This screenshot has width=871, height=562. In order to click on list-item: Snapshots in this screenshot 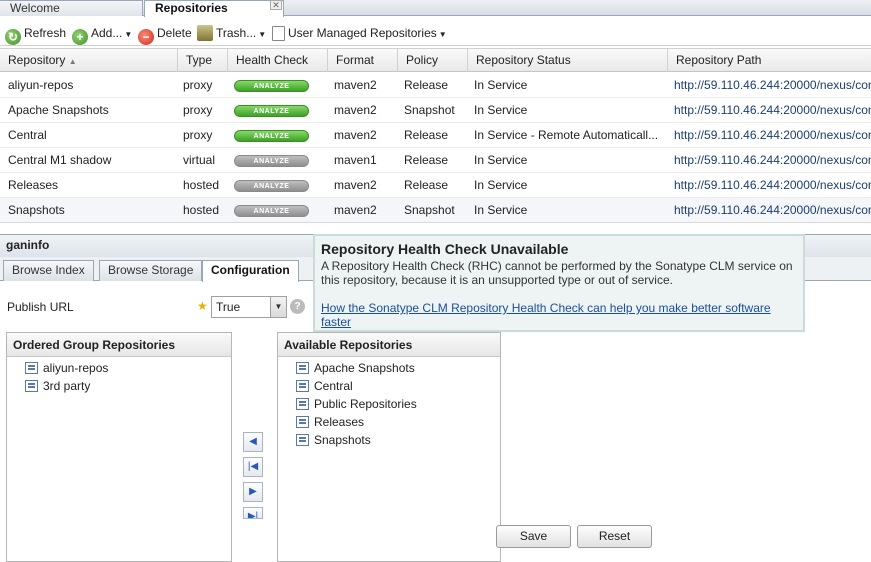, I will do `click(398, 440)`.